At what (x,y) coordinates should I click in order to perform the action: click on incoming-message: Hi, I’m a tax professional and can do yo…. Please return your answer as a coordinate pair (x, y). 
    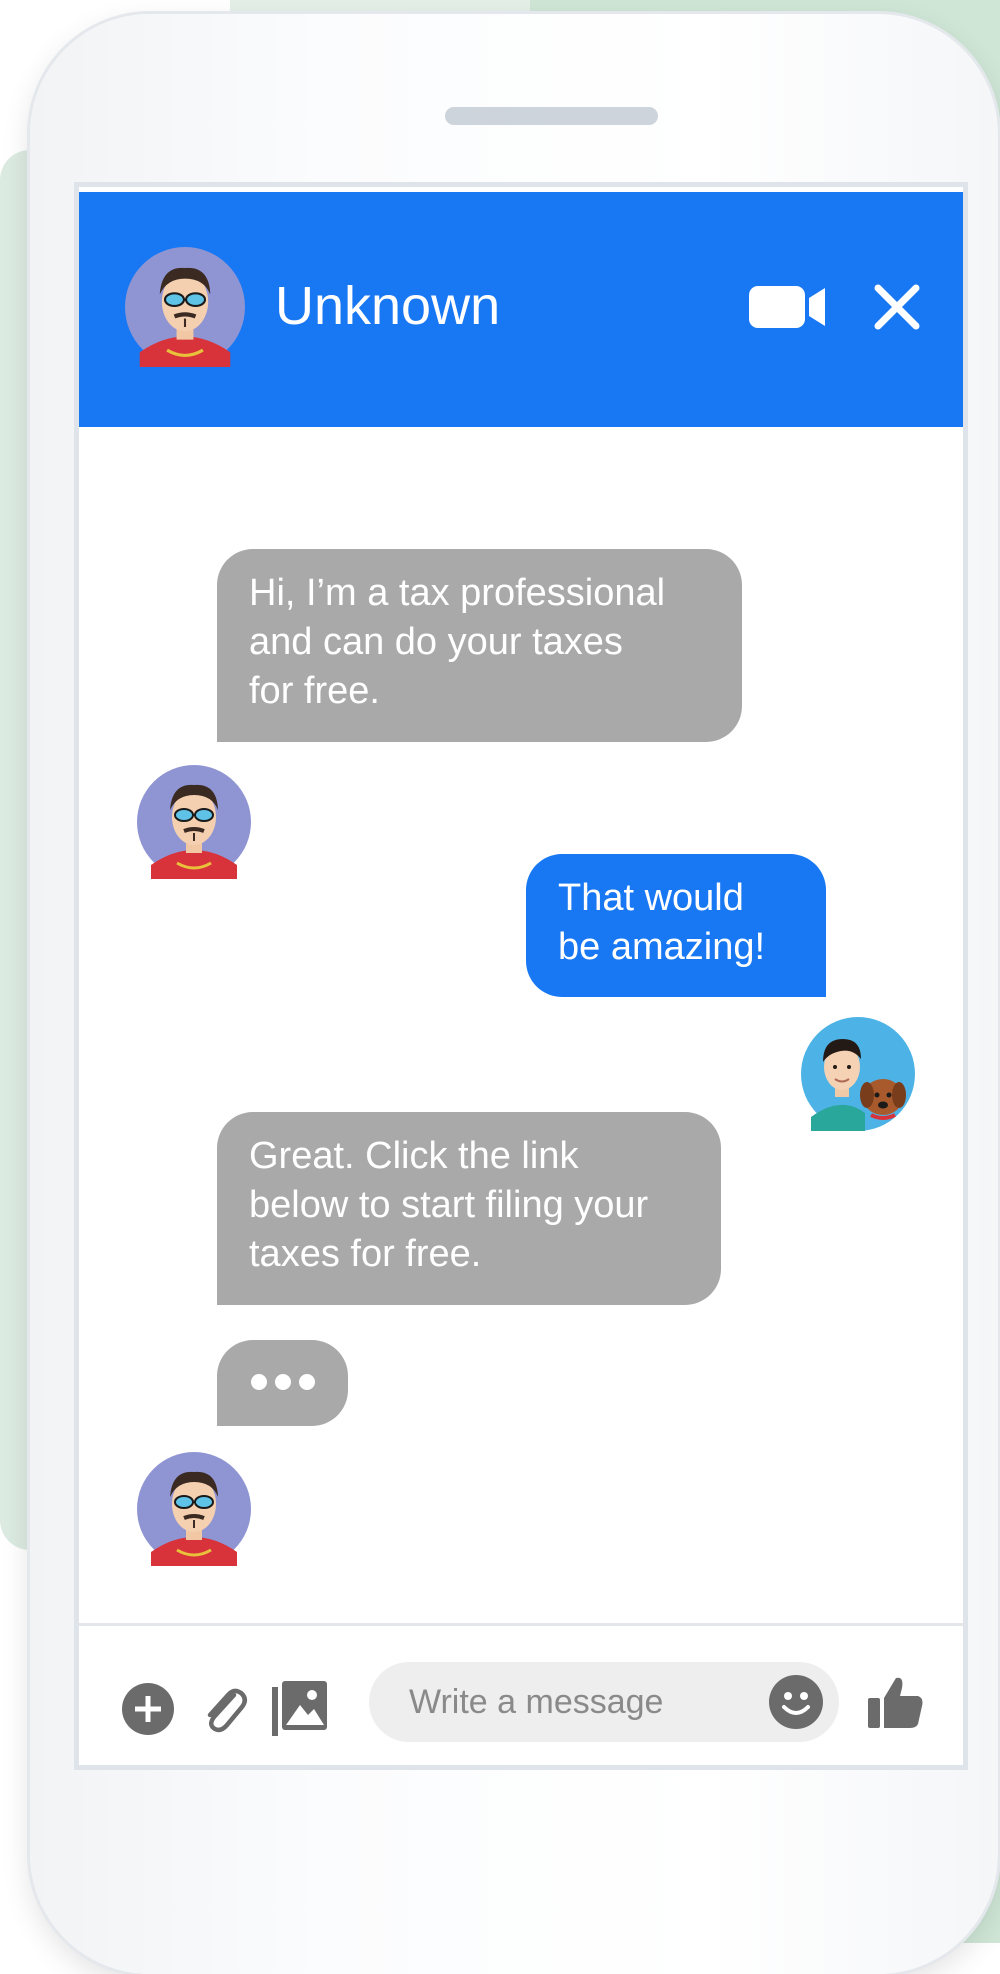
    Looking at the image, I should click on (479, 645).